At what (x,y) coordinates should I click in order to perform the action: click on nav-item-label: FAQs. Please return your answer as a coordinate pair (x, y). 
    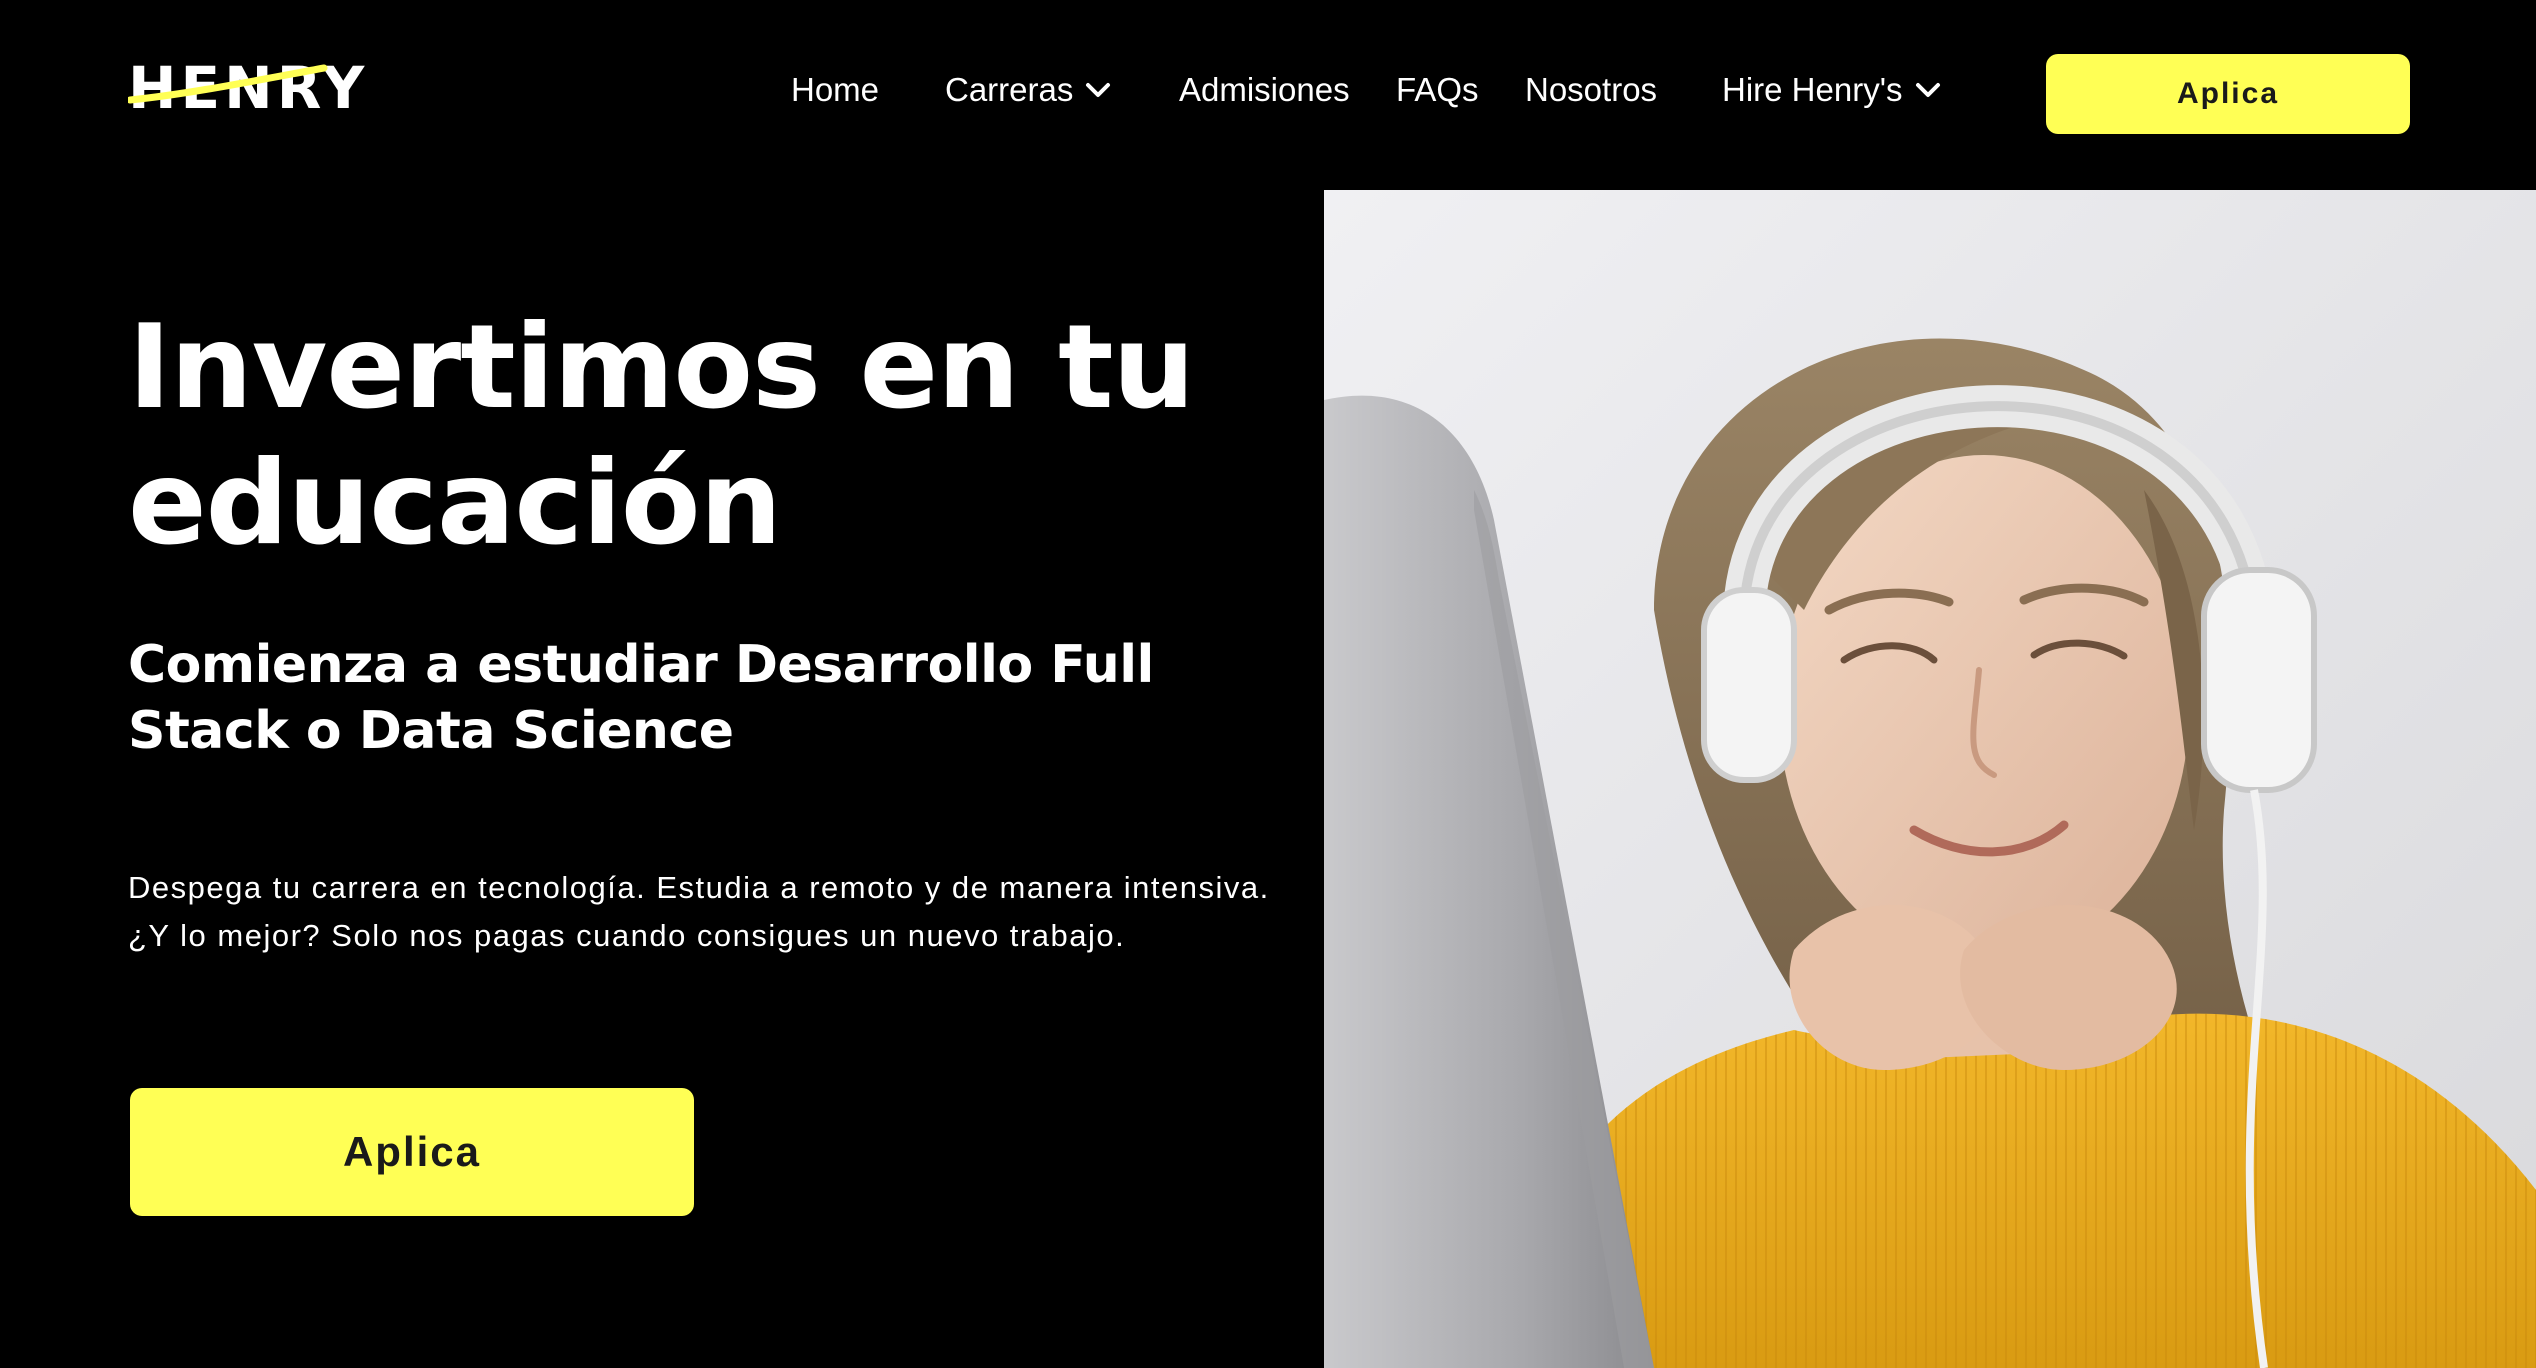
    Looking at the image, I should click on (1437, 89).